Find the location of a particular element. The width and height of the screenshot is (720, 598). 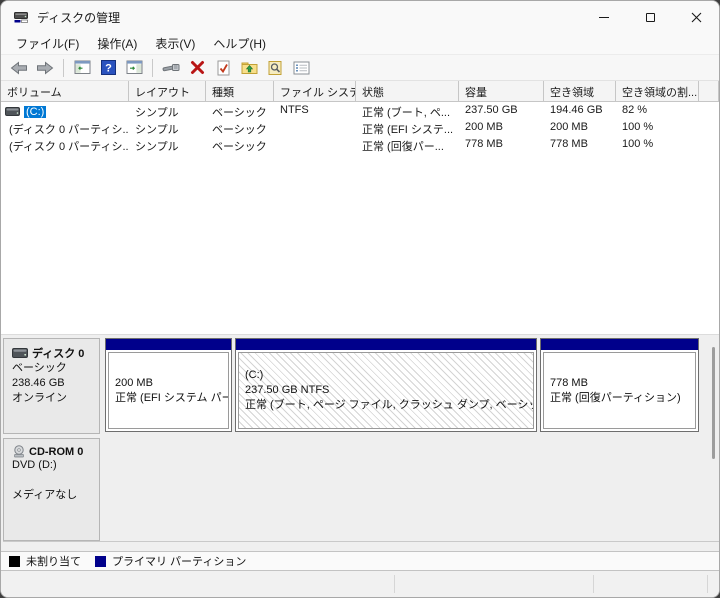

primary-partition-swatch is located at coordinates (100, 561).